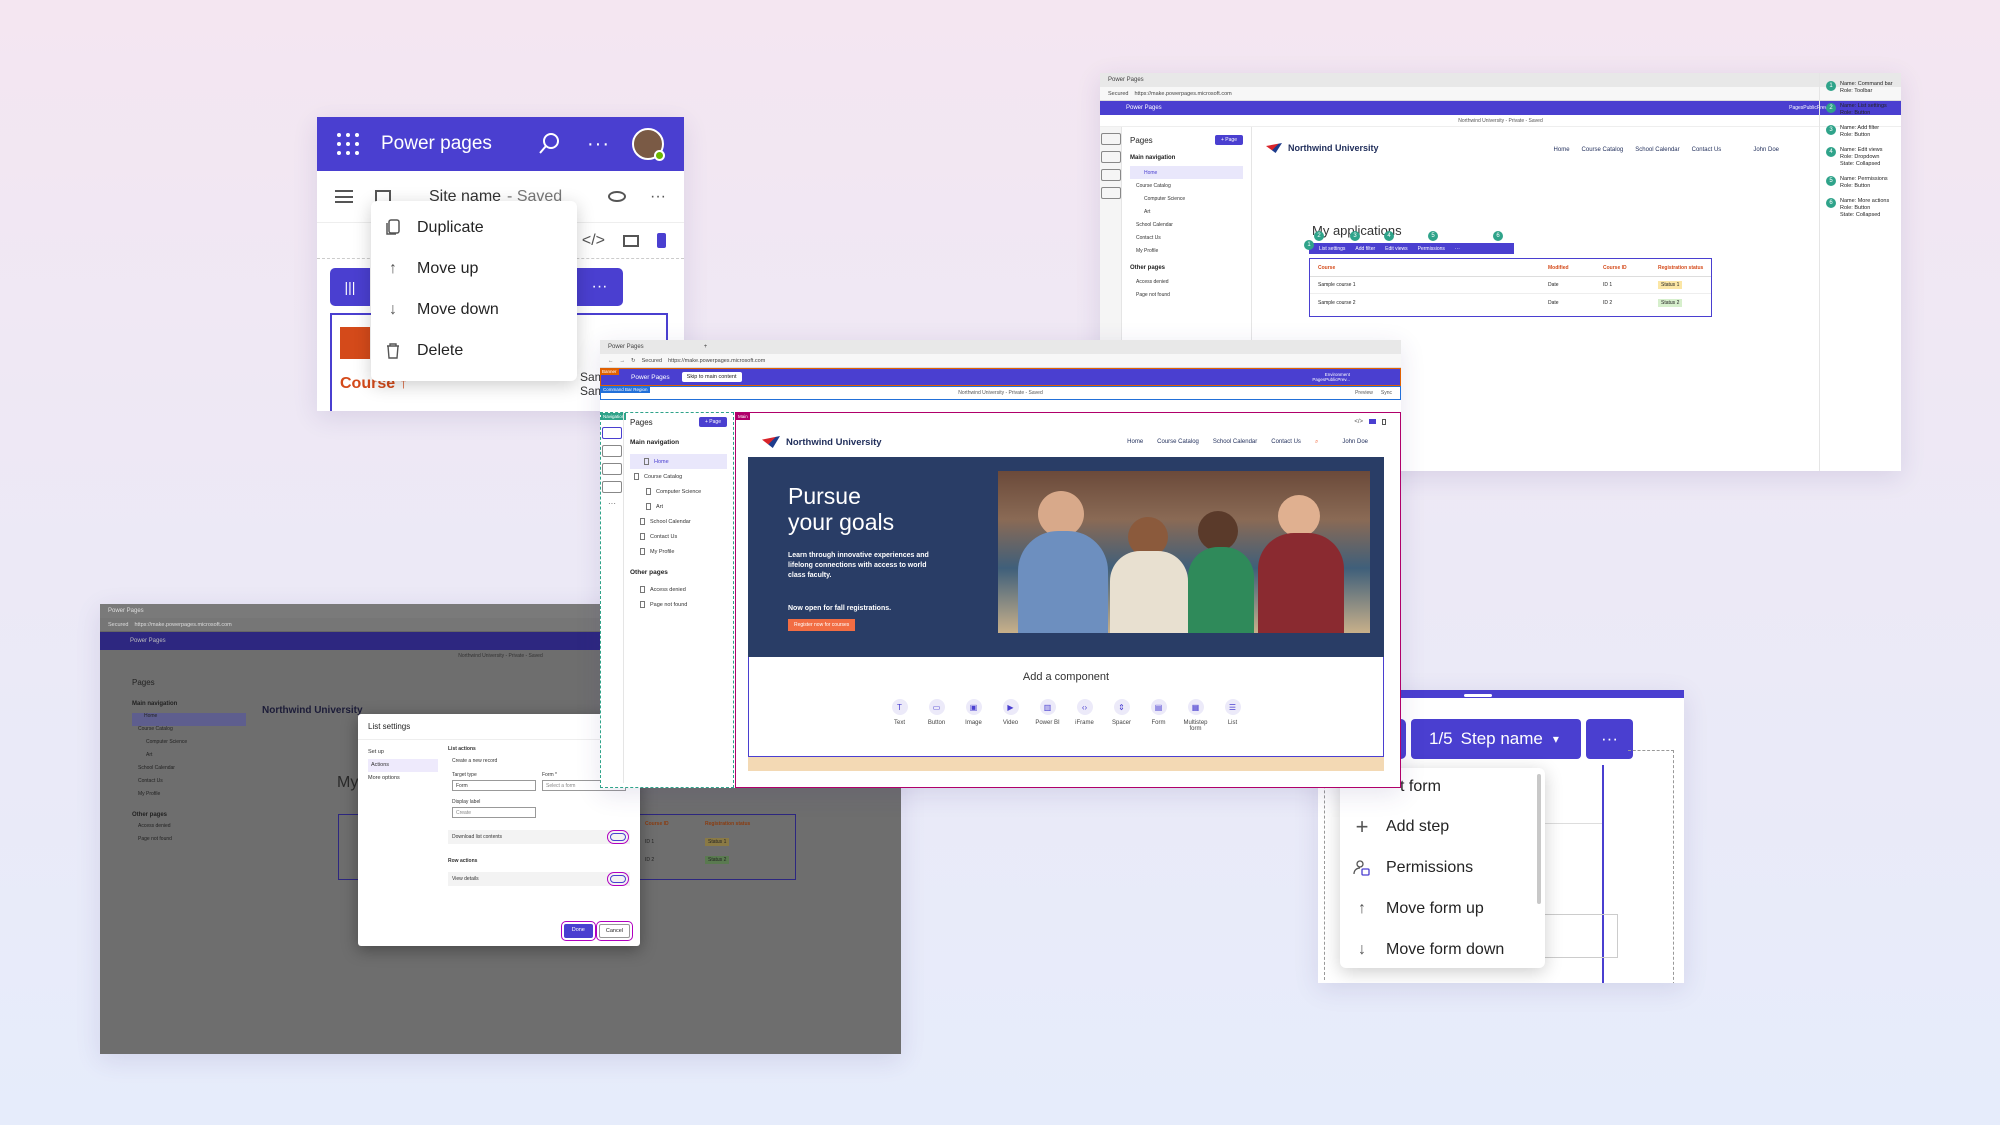  I want to click on col-status: Registration status, so click(1680, 268).